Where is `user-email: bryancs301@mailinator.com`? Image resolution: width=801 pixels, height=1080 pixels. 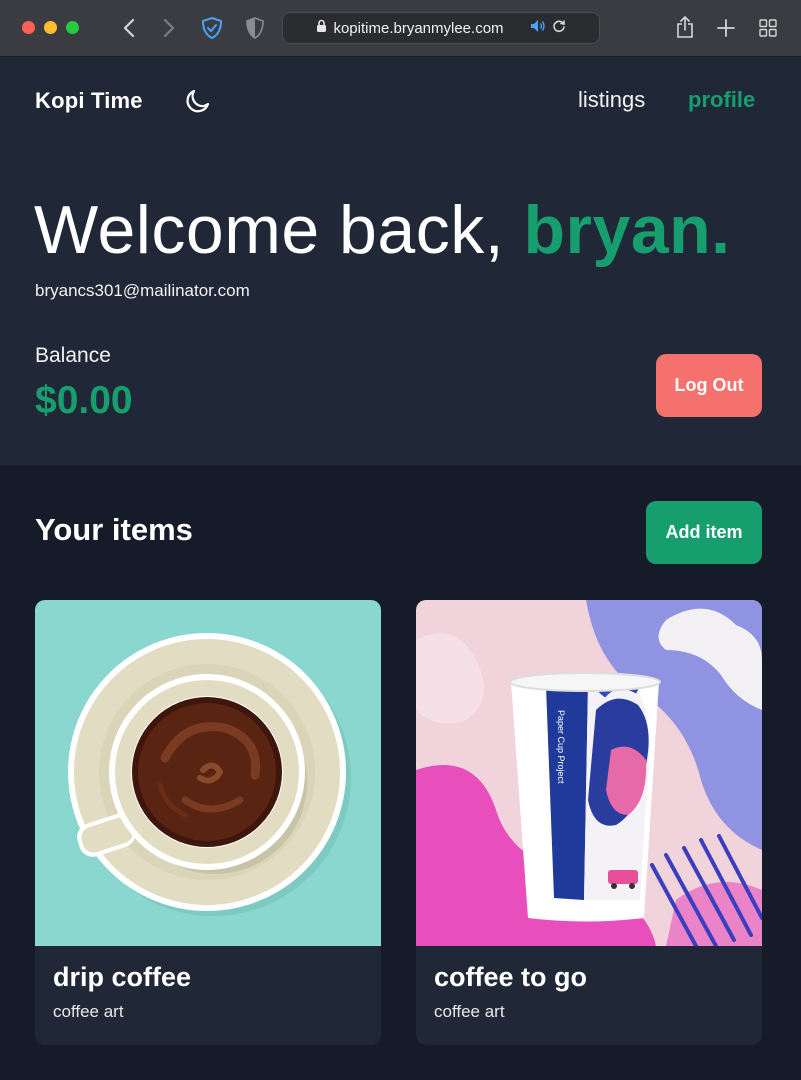 user-email: bryancs301@mailinator.com is located at coordinates (142, 290).